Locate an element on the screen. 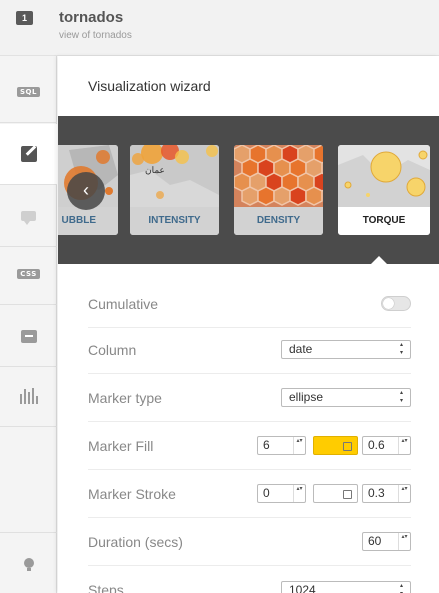 Image resolution: width=439 pixels, height=593 pixels. legend-icon is located at coordinates (28, 336).